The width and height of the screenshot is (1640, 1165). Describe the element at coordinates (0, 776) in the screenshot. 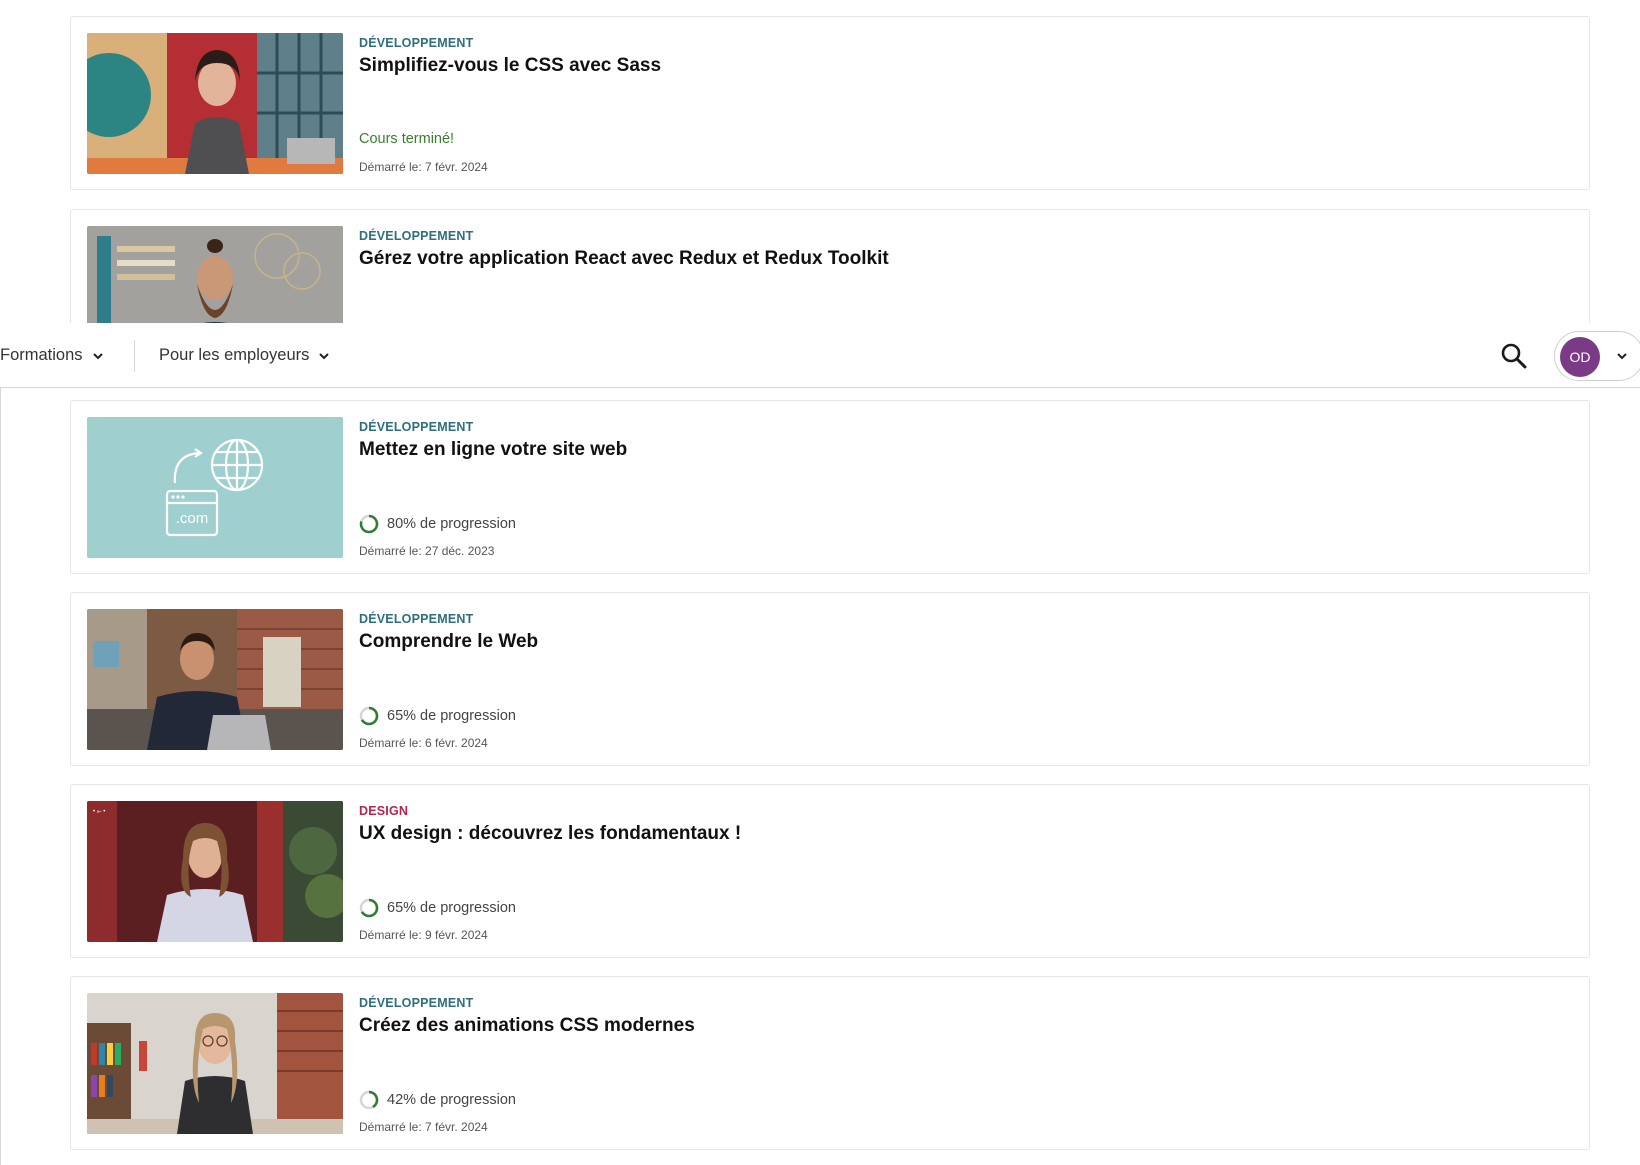

I see `content-left-border` at that location.